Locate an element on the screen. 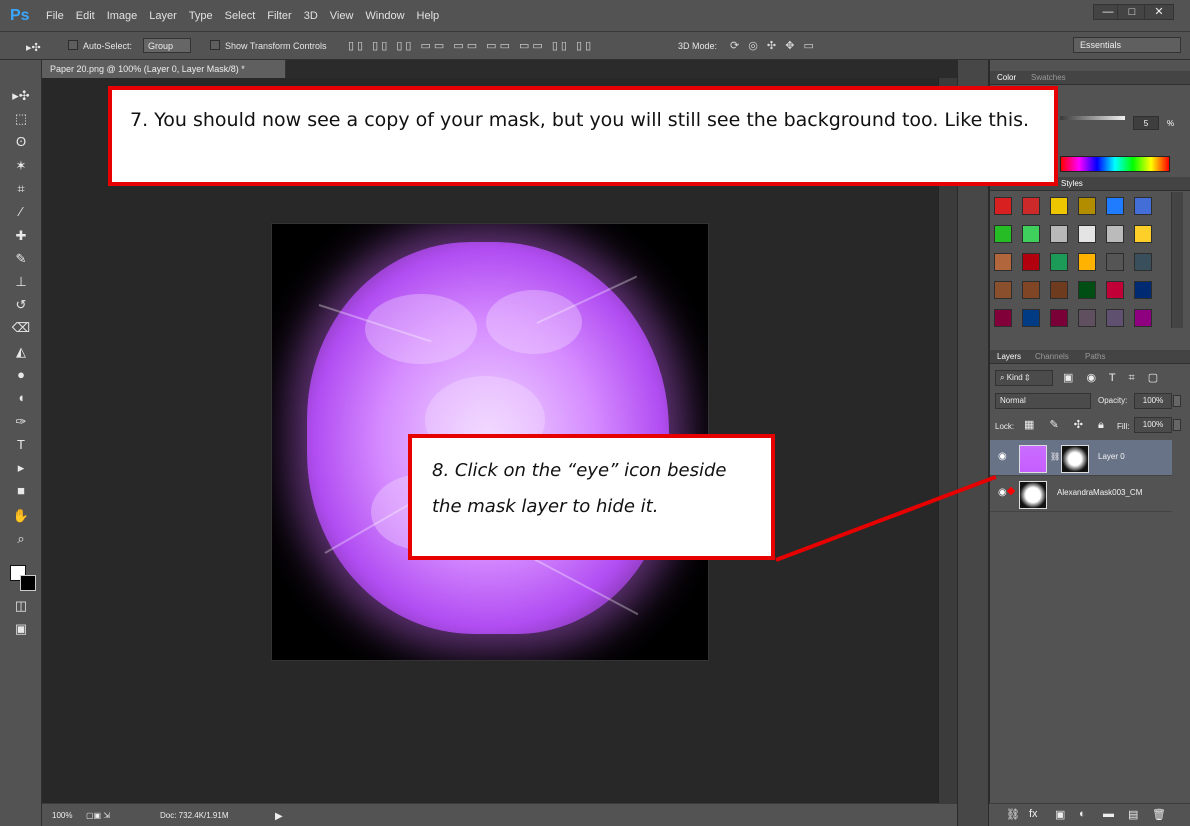 This screenshot has height=826, width=1190. healing-brush-icon: ✚ is located at coordinates (21, 236).